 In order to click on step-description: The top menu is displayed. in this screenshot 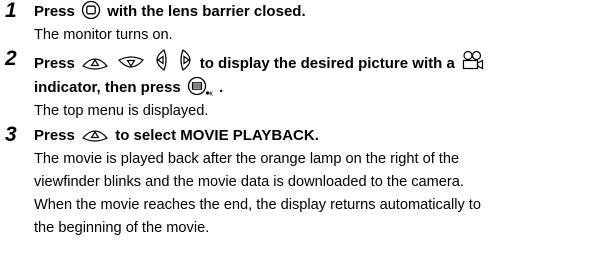, I will do `click(121, 111)`.